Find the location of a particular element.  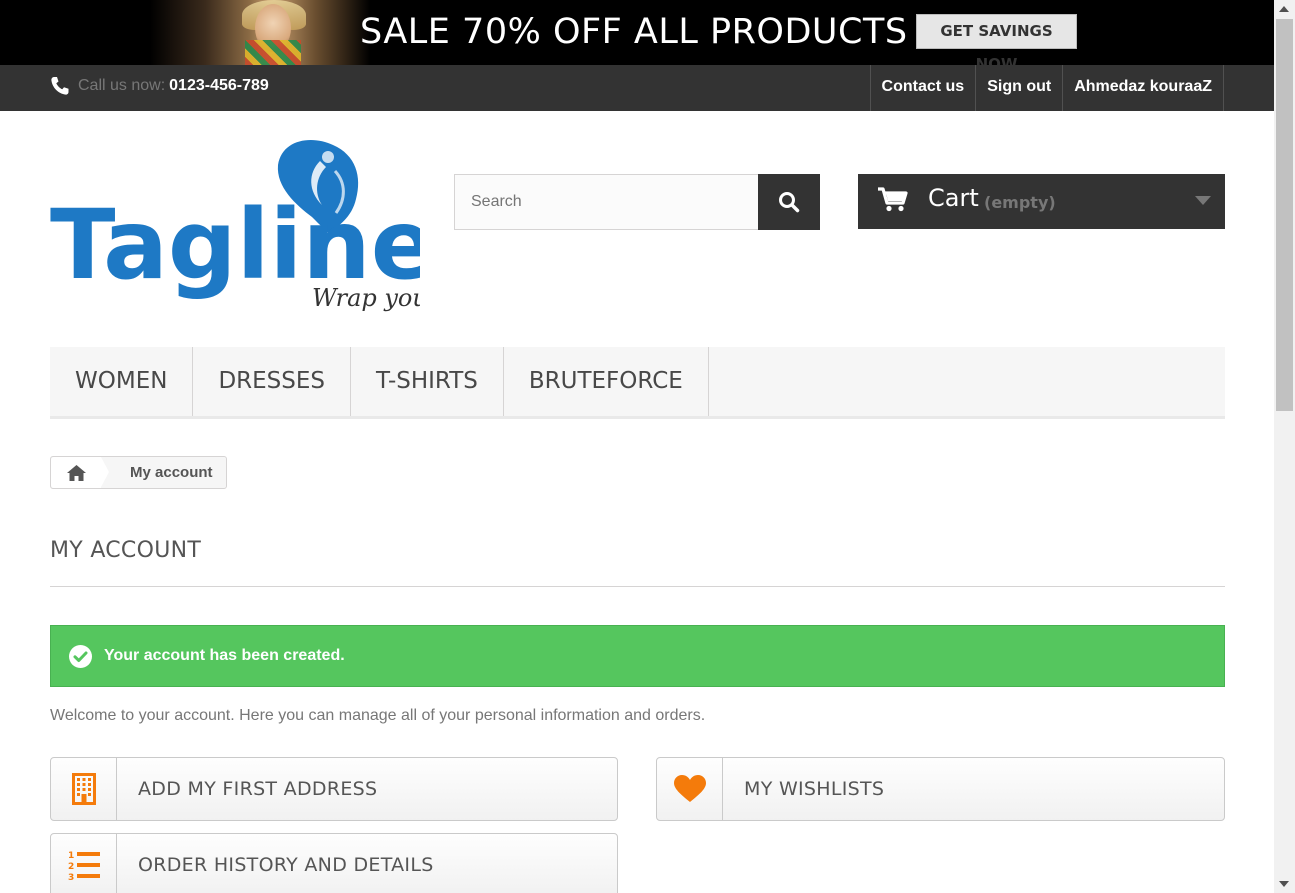

page-title: MY ACCOUNT is located at coordinates (126, 550).